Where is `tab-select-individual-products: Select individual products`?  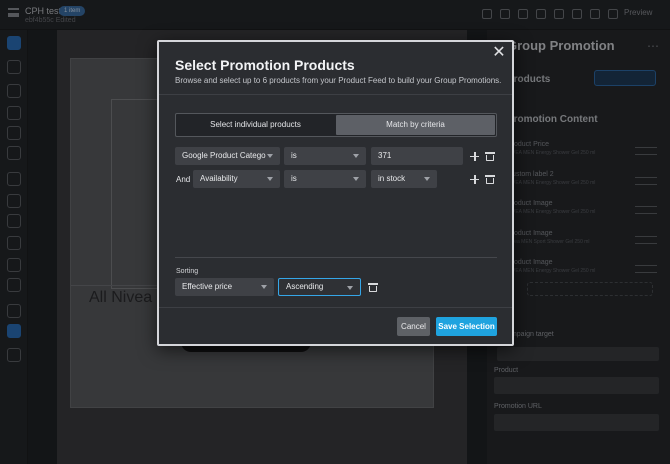
tab-select-individual-products: Select individual products is located at coordinates (255, 125).